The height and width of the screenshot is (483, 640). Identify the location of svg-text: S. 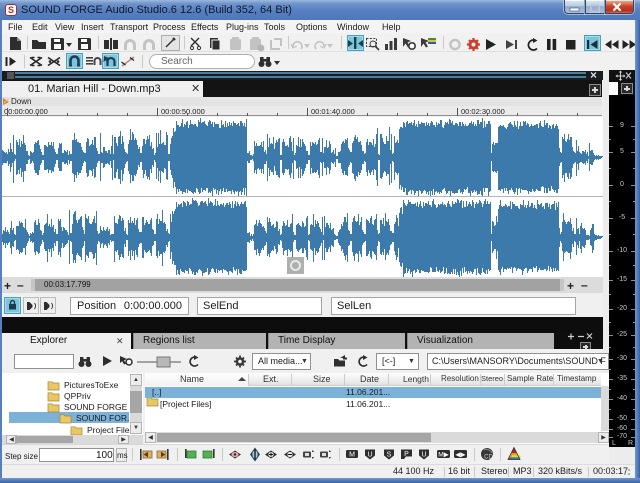
(389, 454).